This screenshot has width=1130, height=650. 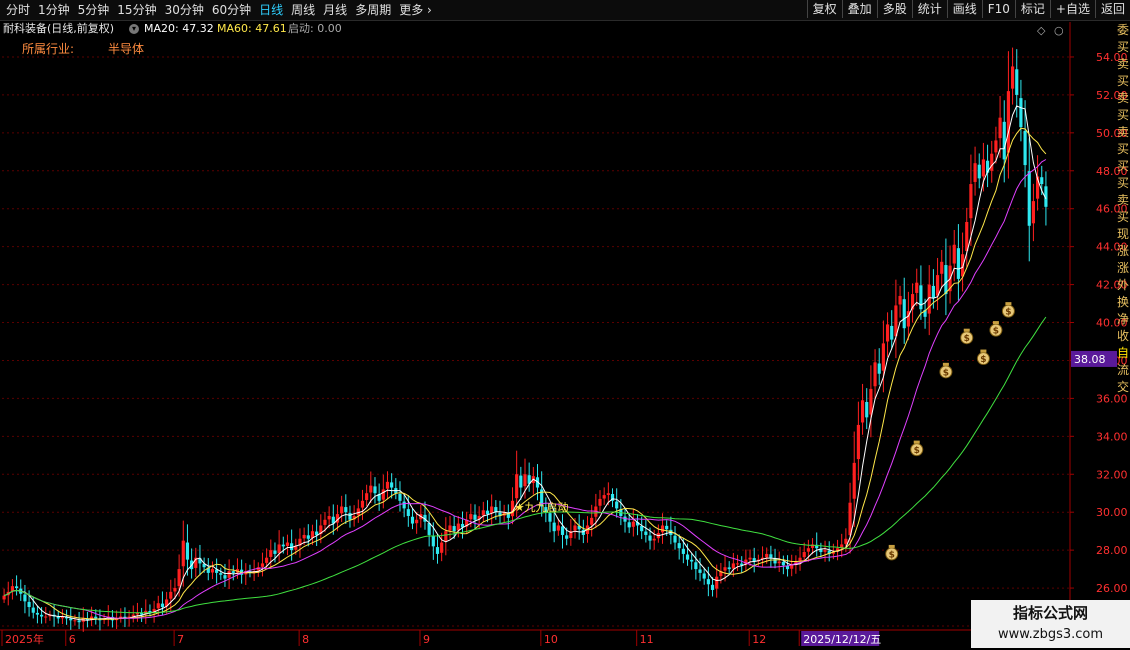 What do you see at coordinates (1050, 634) in the screenshot?
I see `watermark-url: www.zbgs3.com` at bounding box center [1050, 634].